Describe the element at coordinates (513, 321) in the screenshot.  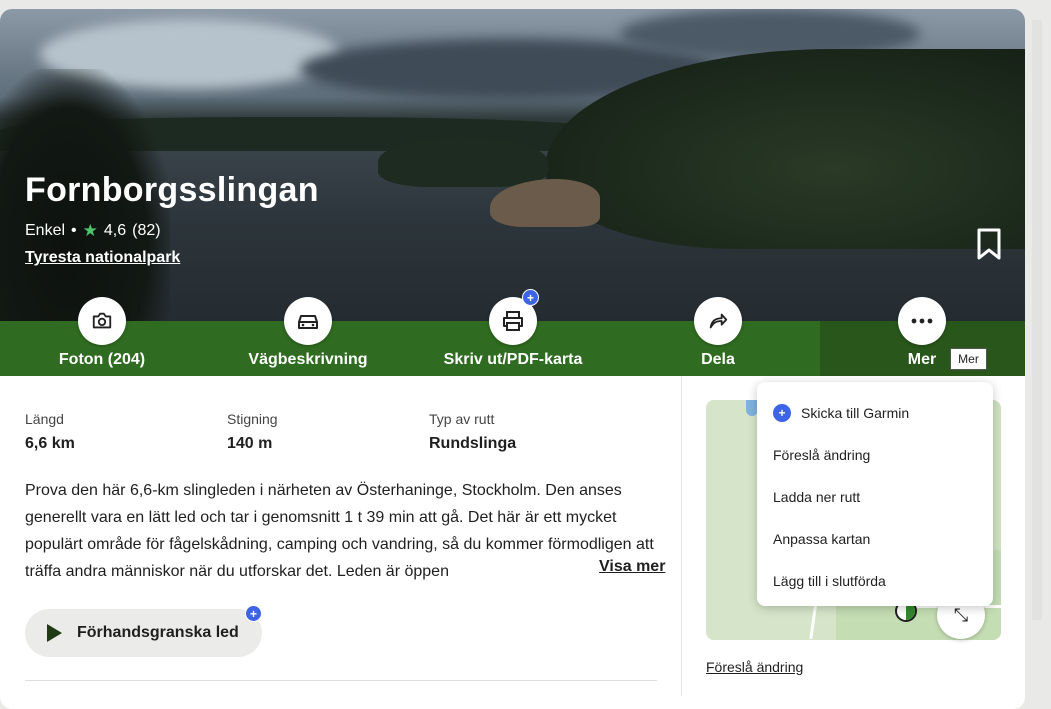
I see `printer-icon` at that location.